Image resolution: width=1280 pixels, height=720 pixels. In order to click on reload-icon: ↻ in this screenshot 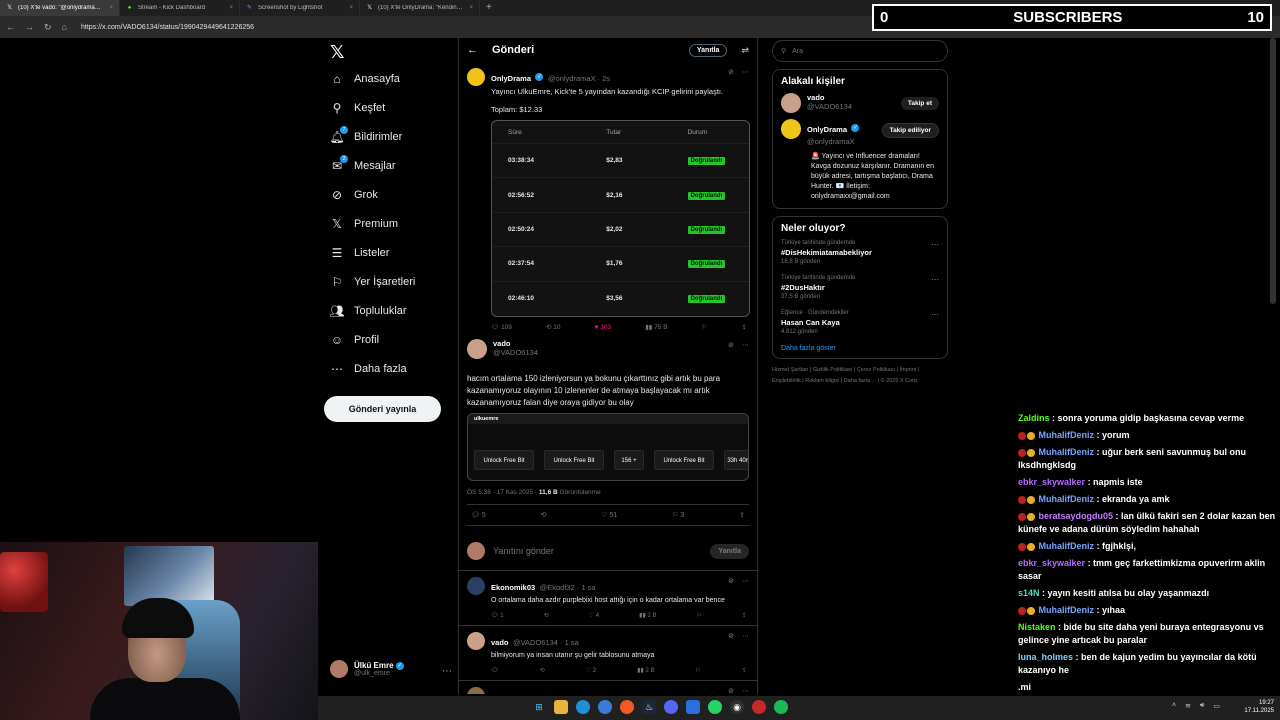, I will do `click(48, 27)`.